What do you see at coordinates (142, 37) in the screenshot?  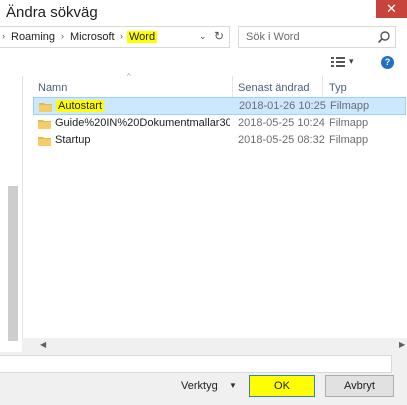 I see `breadcrumb-word: Word` at bounding box center [142, 37].